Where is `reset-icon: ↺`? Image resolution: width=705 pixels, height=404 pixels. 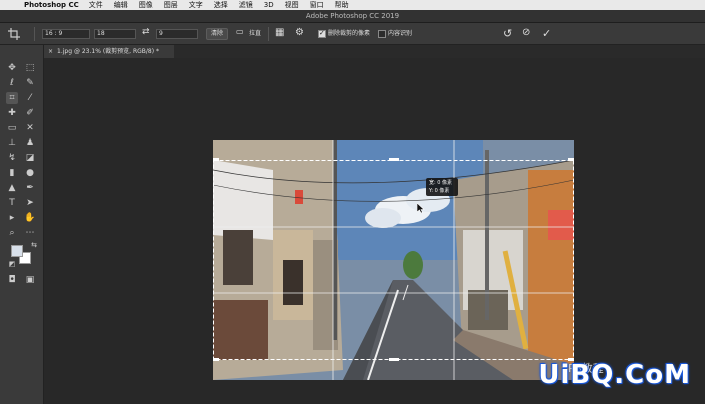 reset-icon: ↺ is located at coordinates (507, 33).